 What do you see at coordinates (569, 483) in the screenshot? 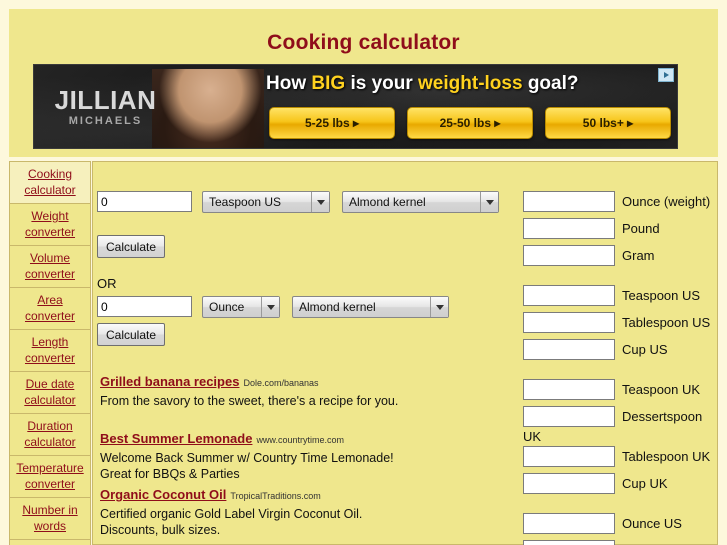
I see `result-input-cup-uk` at bounding box center [569, 483].